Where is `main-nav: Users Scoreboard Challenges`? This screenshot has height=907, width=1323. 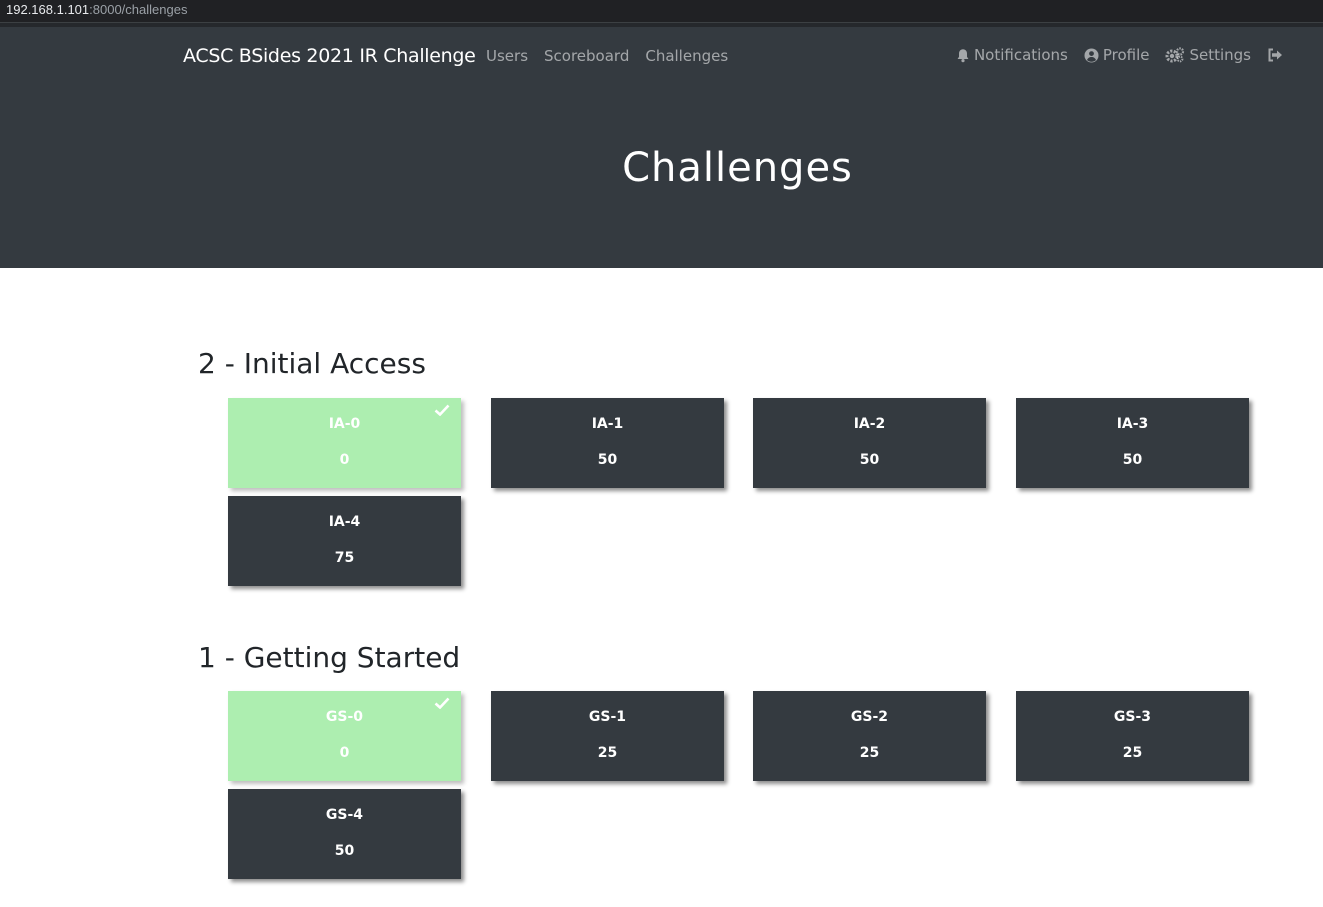
main-nav: Users Scoreboard Challenges is located at coordinates (607, 56).